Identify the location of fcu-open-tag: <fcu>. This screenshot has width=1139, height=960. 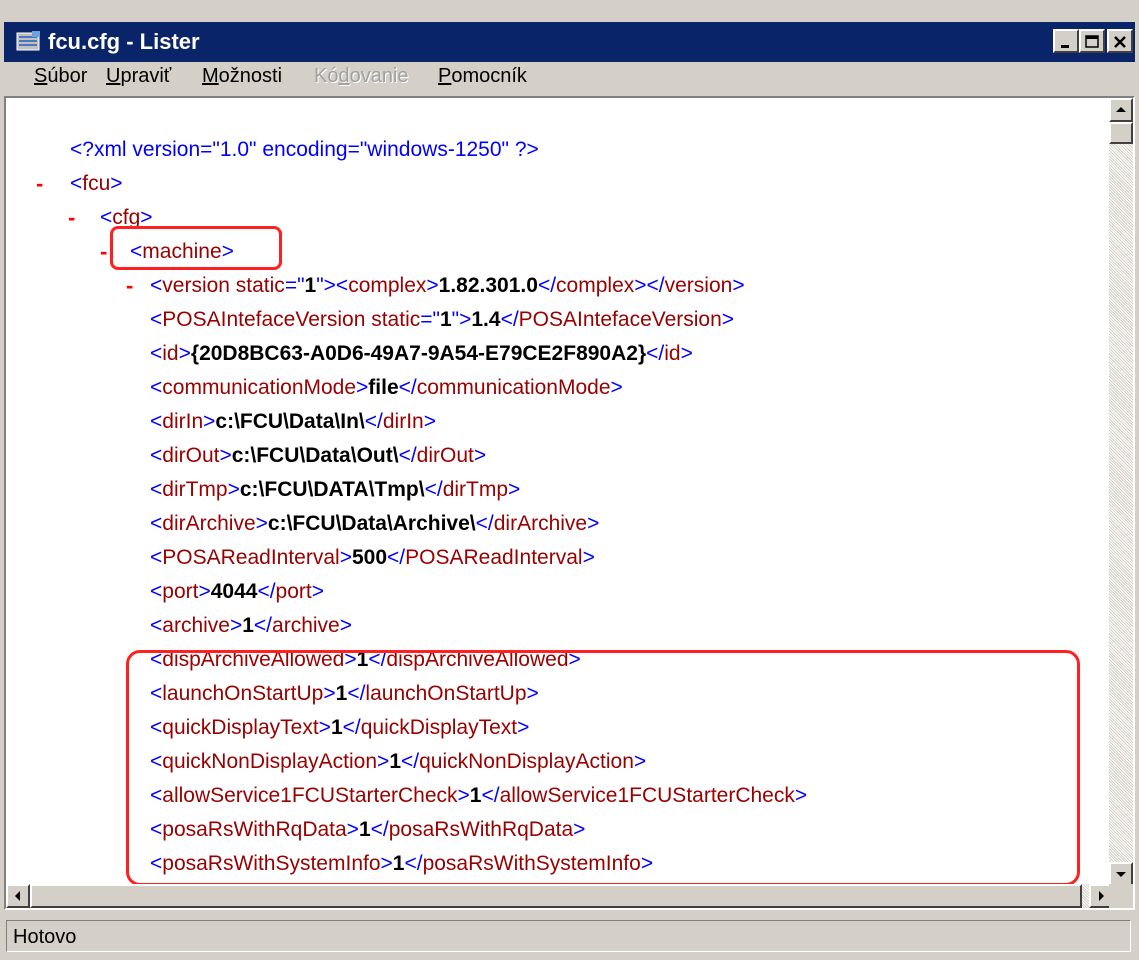
(96, 183).